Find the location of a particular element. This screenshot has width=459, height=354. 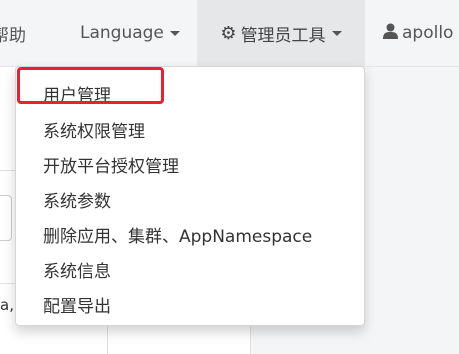

gear-icon: ⚙ is located at coordinates (228, 33).